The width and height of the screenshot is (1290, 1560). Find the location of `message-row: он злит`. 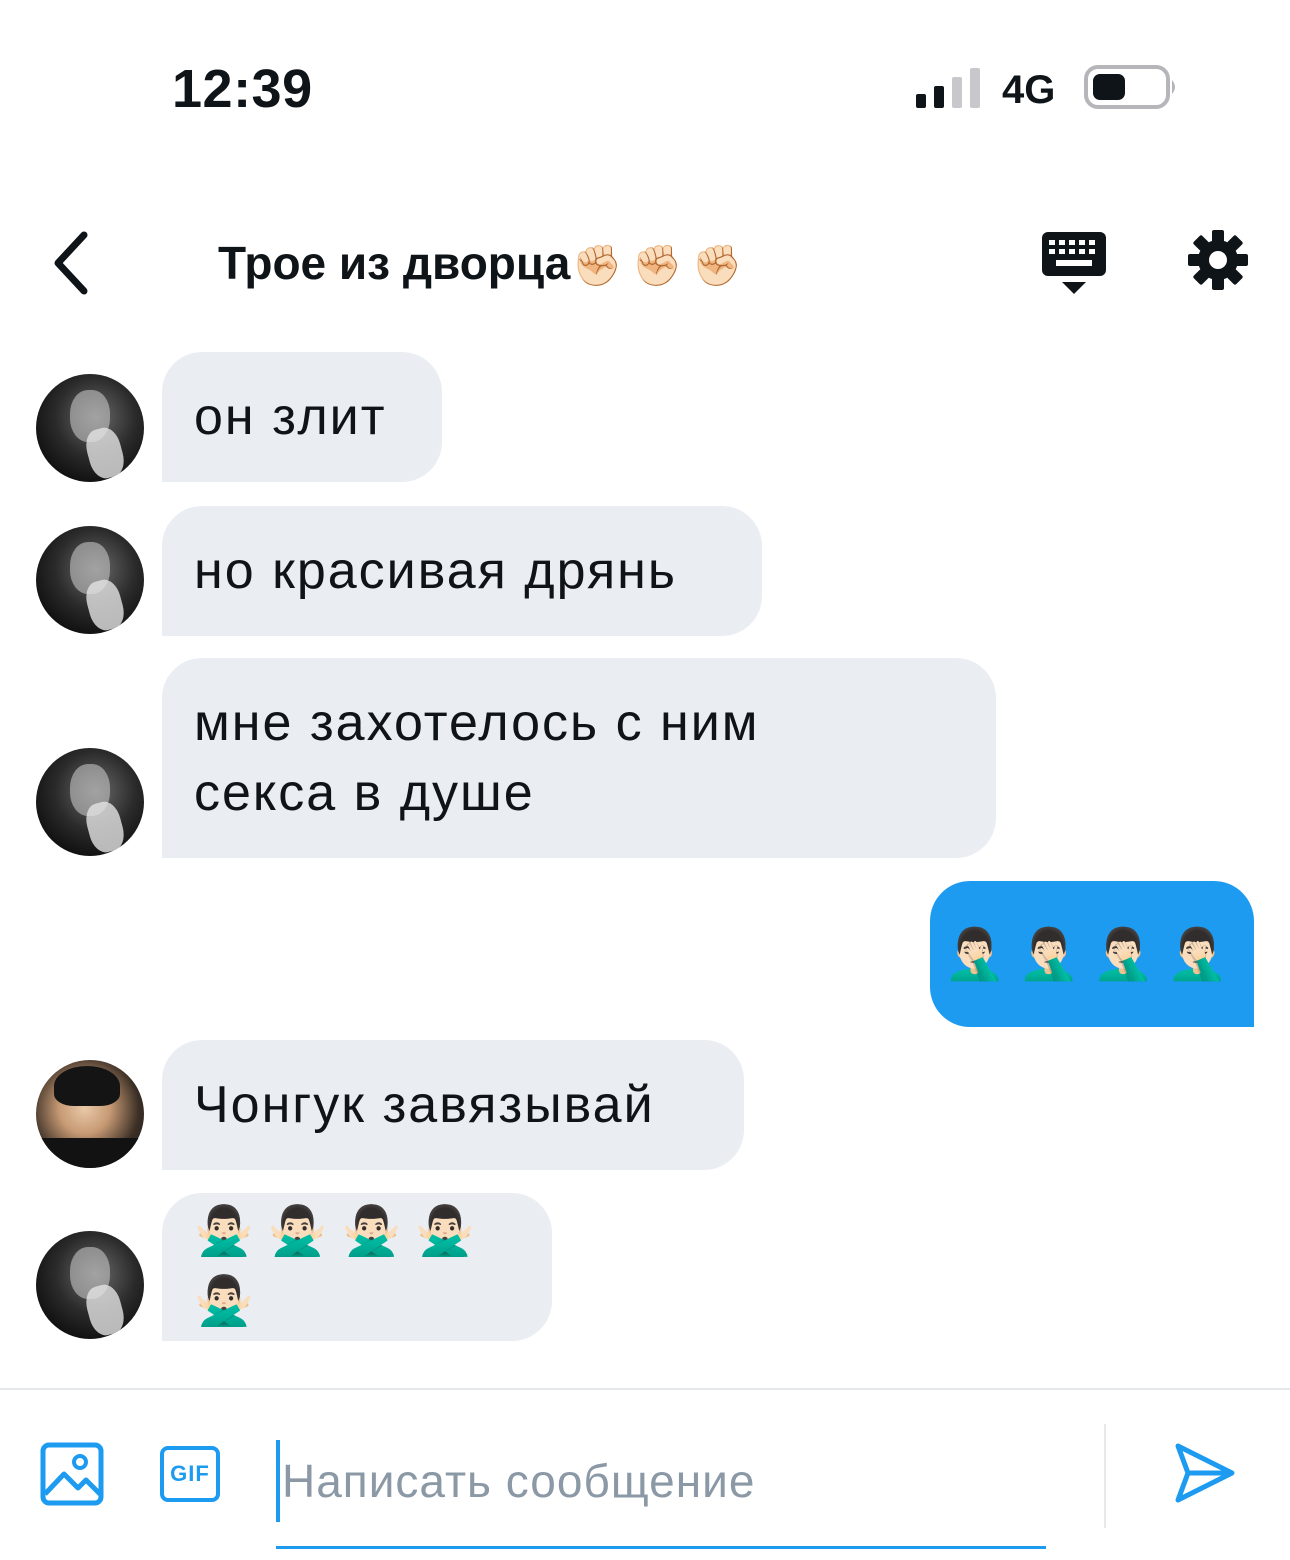

message-row: он злит is located at coordinates (645, 417).